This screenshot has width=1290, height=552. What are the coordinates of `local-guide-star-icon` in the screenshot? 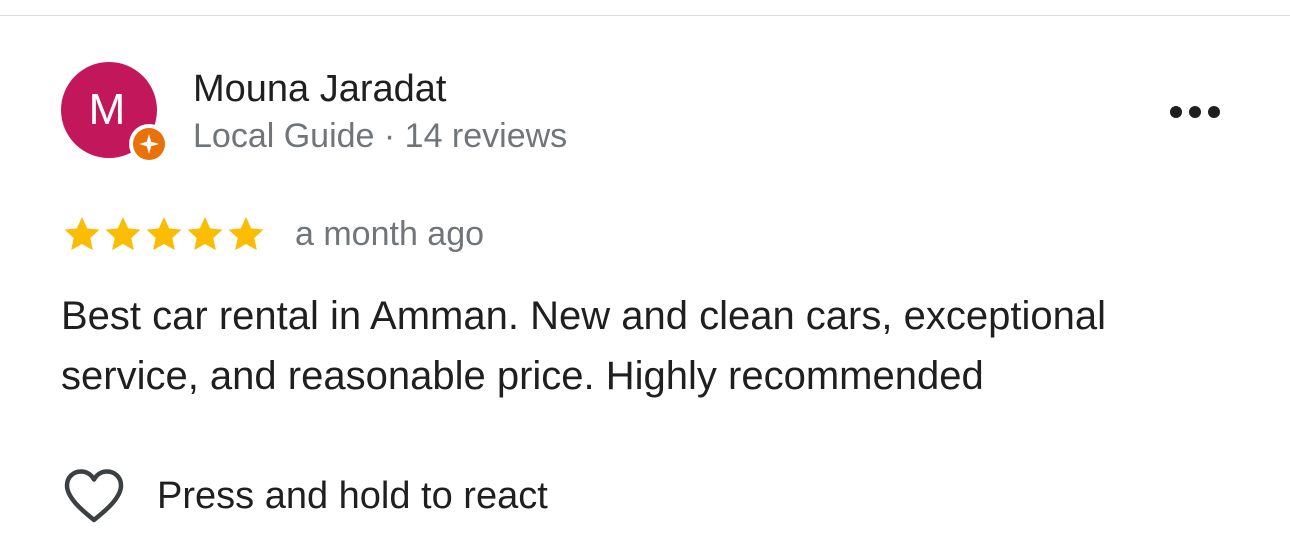 It's located at (149, 144).